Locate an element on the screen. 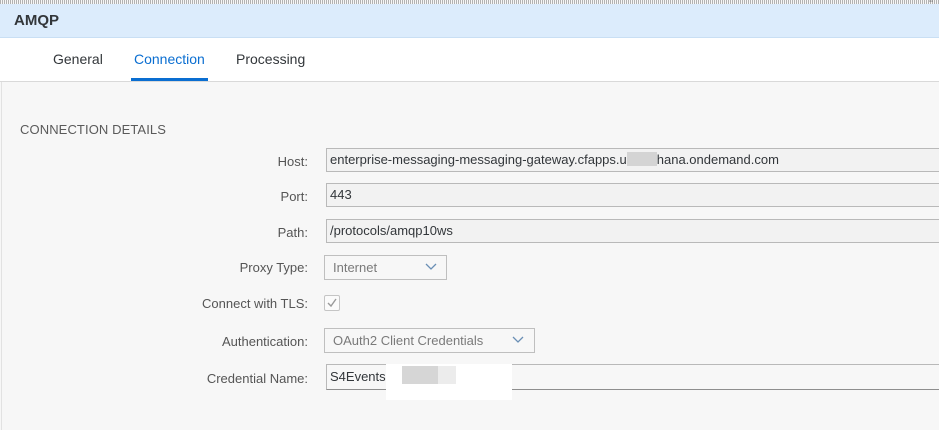 Image resolution: width=939 pixels, height=430 pixels. tls-label: Connect with TLS: is located at coordinates (255, 303).